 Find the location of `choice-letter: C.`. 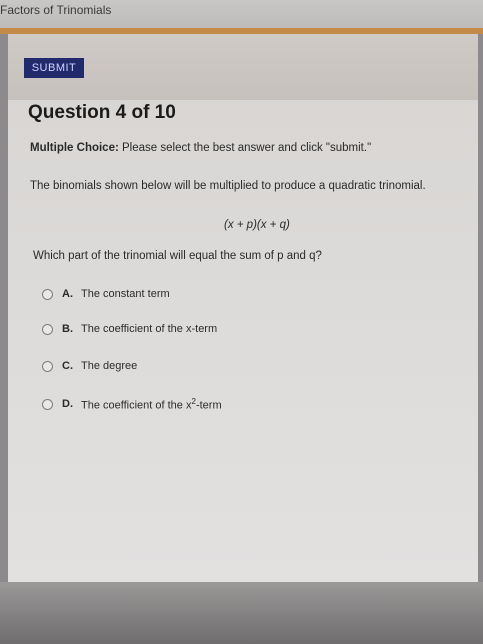

choice-letter: C. is located at coordinates (67, 366).